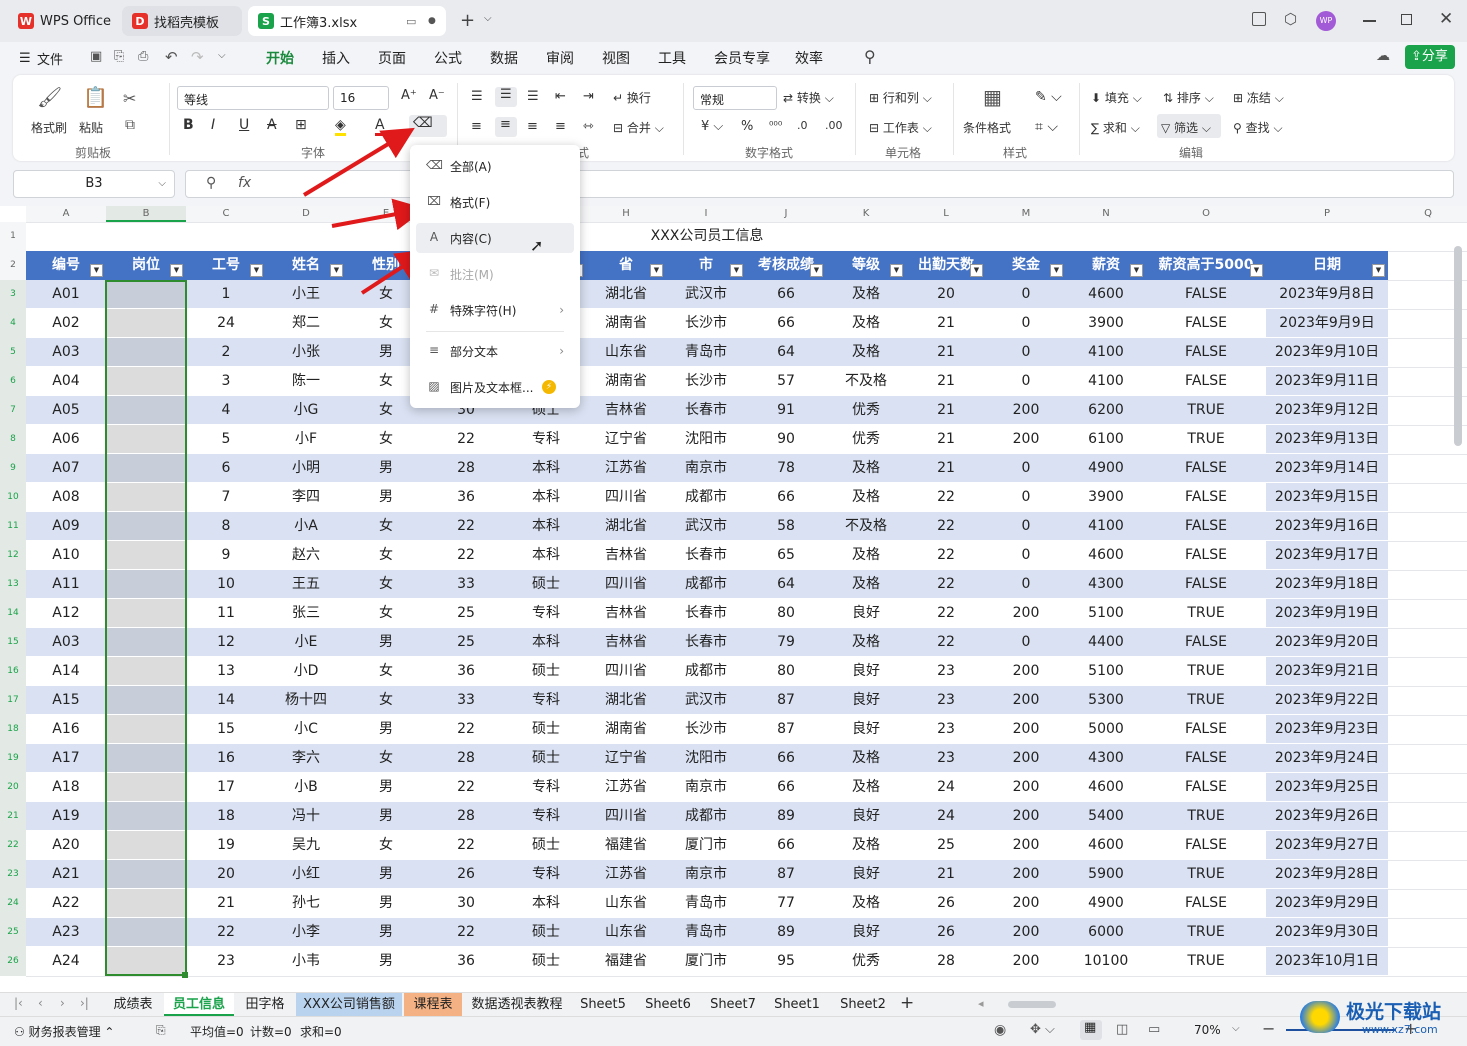 Image resolution: width=1467 pixels, height=1046 pixels. Describe the element at coordinates (900, 97) in the screenshot. I see `rows-cols-button: ⊞ 行和列 ⌵` at that location.